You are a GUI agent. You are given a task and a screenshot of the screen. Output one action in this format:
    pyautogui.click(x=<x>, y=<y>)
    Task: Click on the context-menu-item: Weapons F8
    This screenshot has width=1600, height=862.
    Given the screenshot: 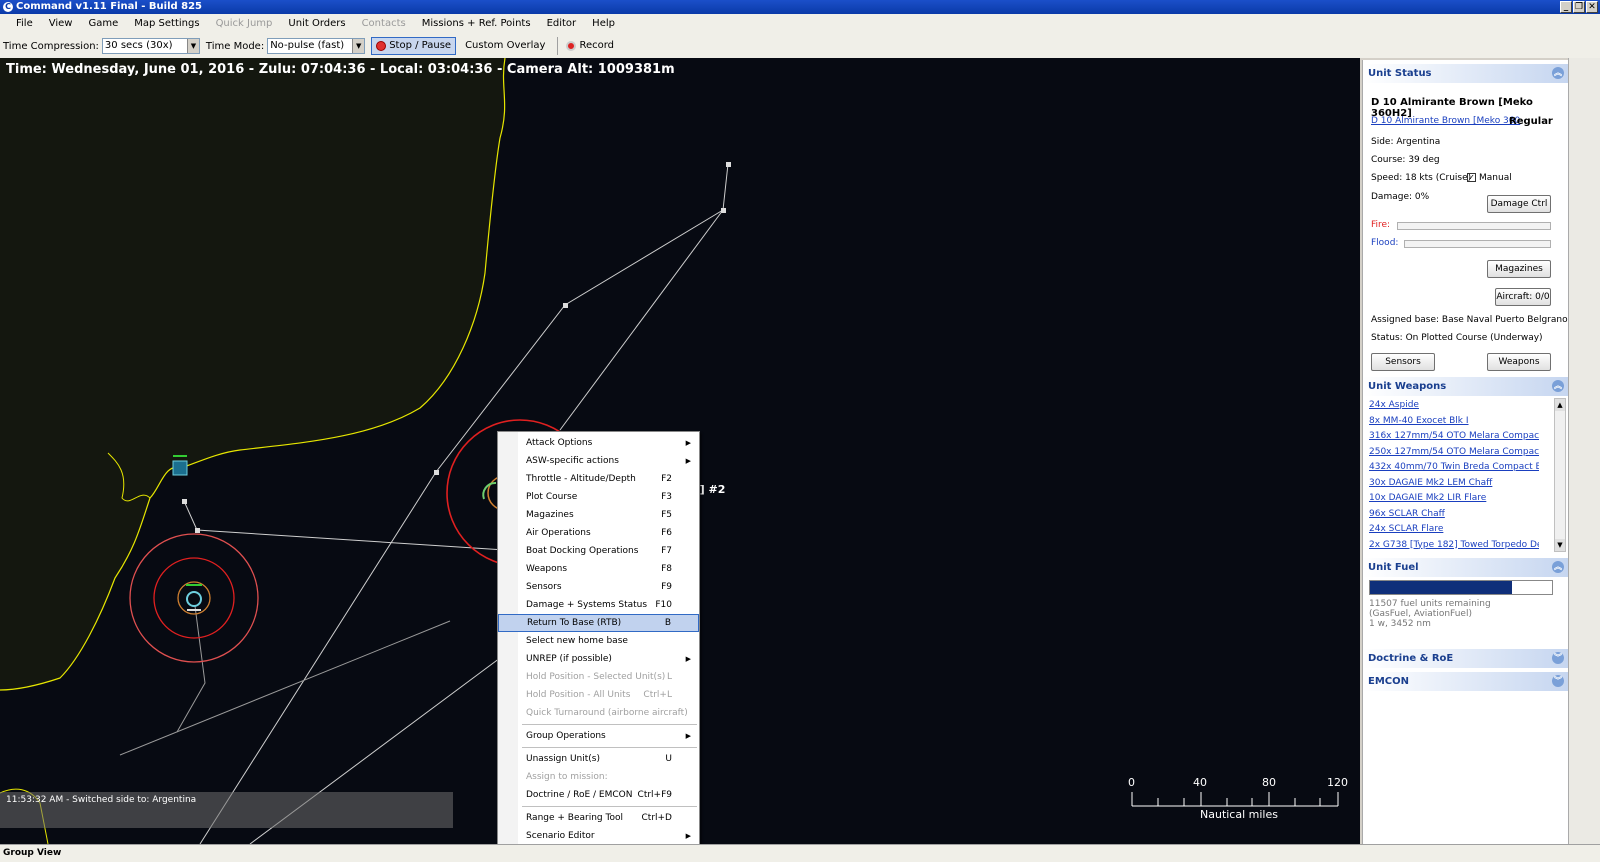 What is the action you would take?
    pyautogui.click(x=598, y=569)
    